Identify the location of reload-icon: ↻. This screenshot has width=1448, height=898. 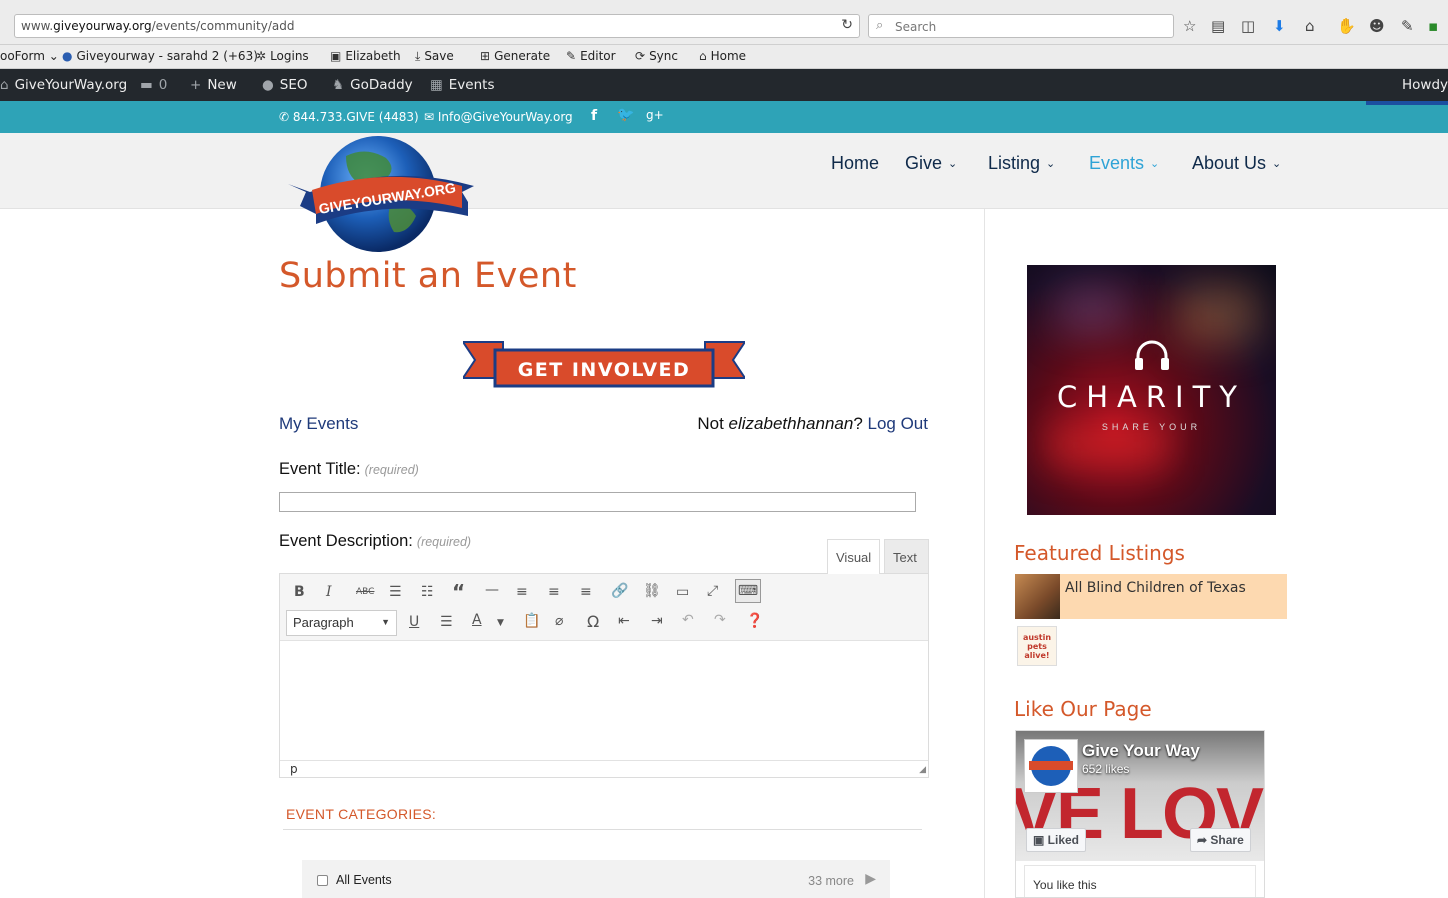
(847, 25).